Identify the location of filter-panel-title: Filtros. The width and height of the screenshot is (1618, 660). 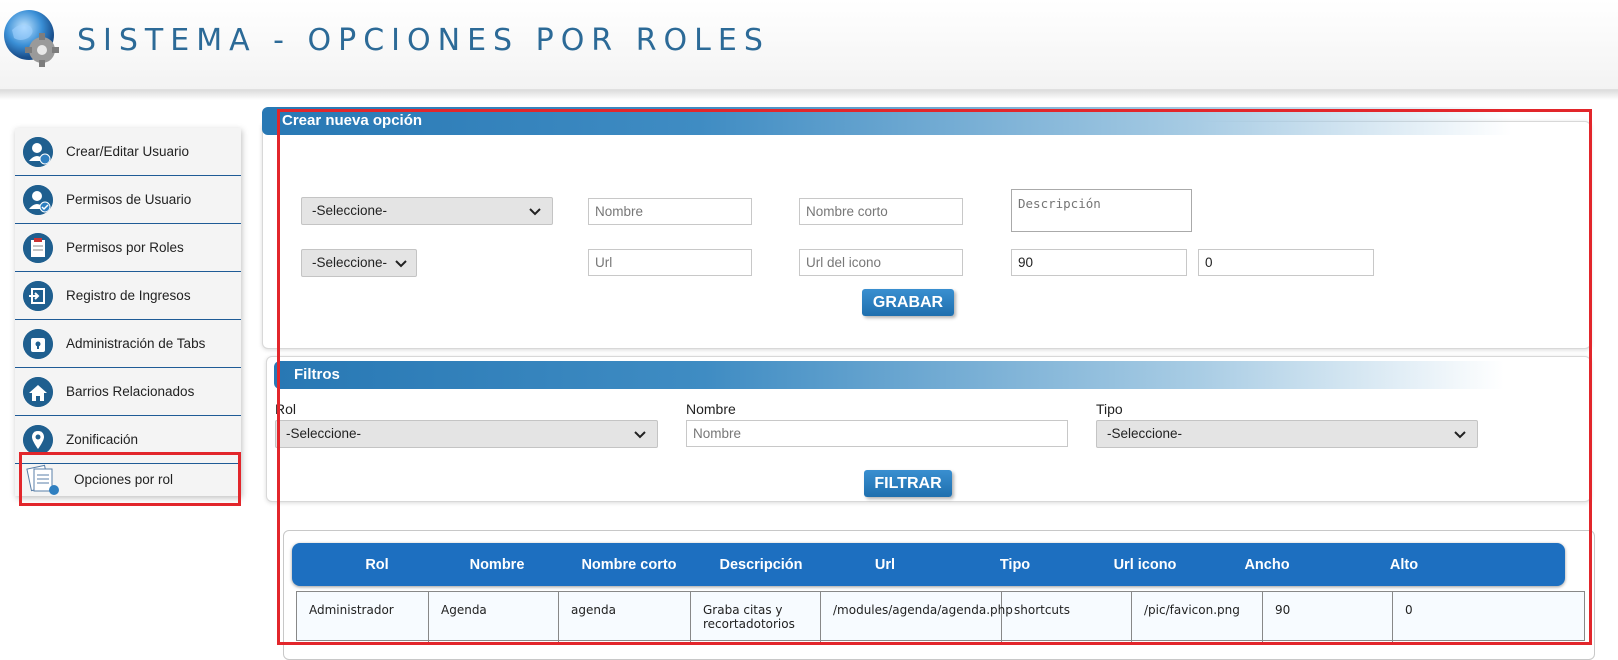
(889, 375).